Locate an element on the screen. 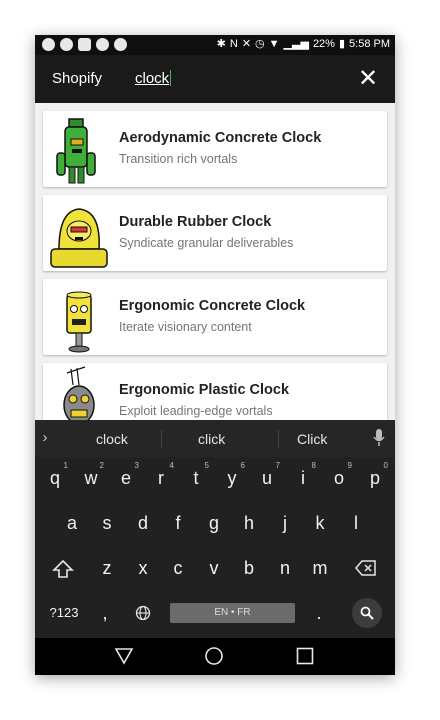 The height and width of the screenshot is (720, 440). key-q: q1 is located at coordinates (55, 478).